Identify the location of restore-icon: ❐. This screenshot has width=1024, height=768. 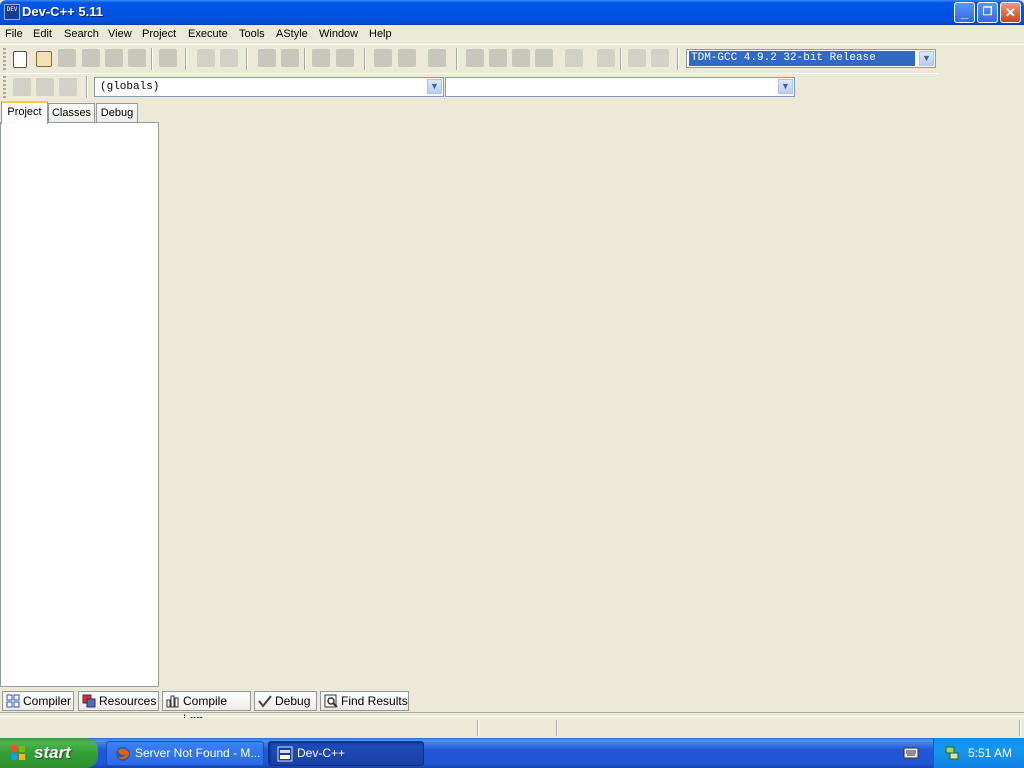
(987, 12).